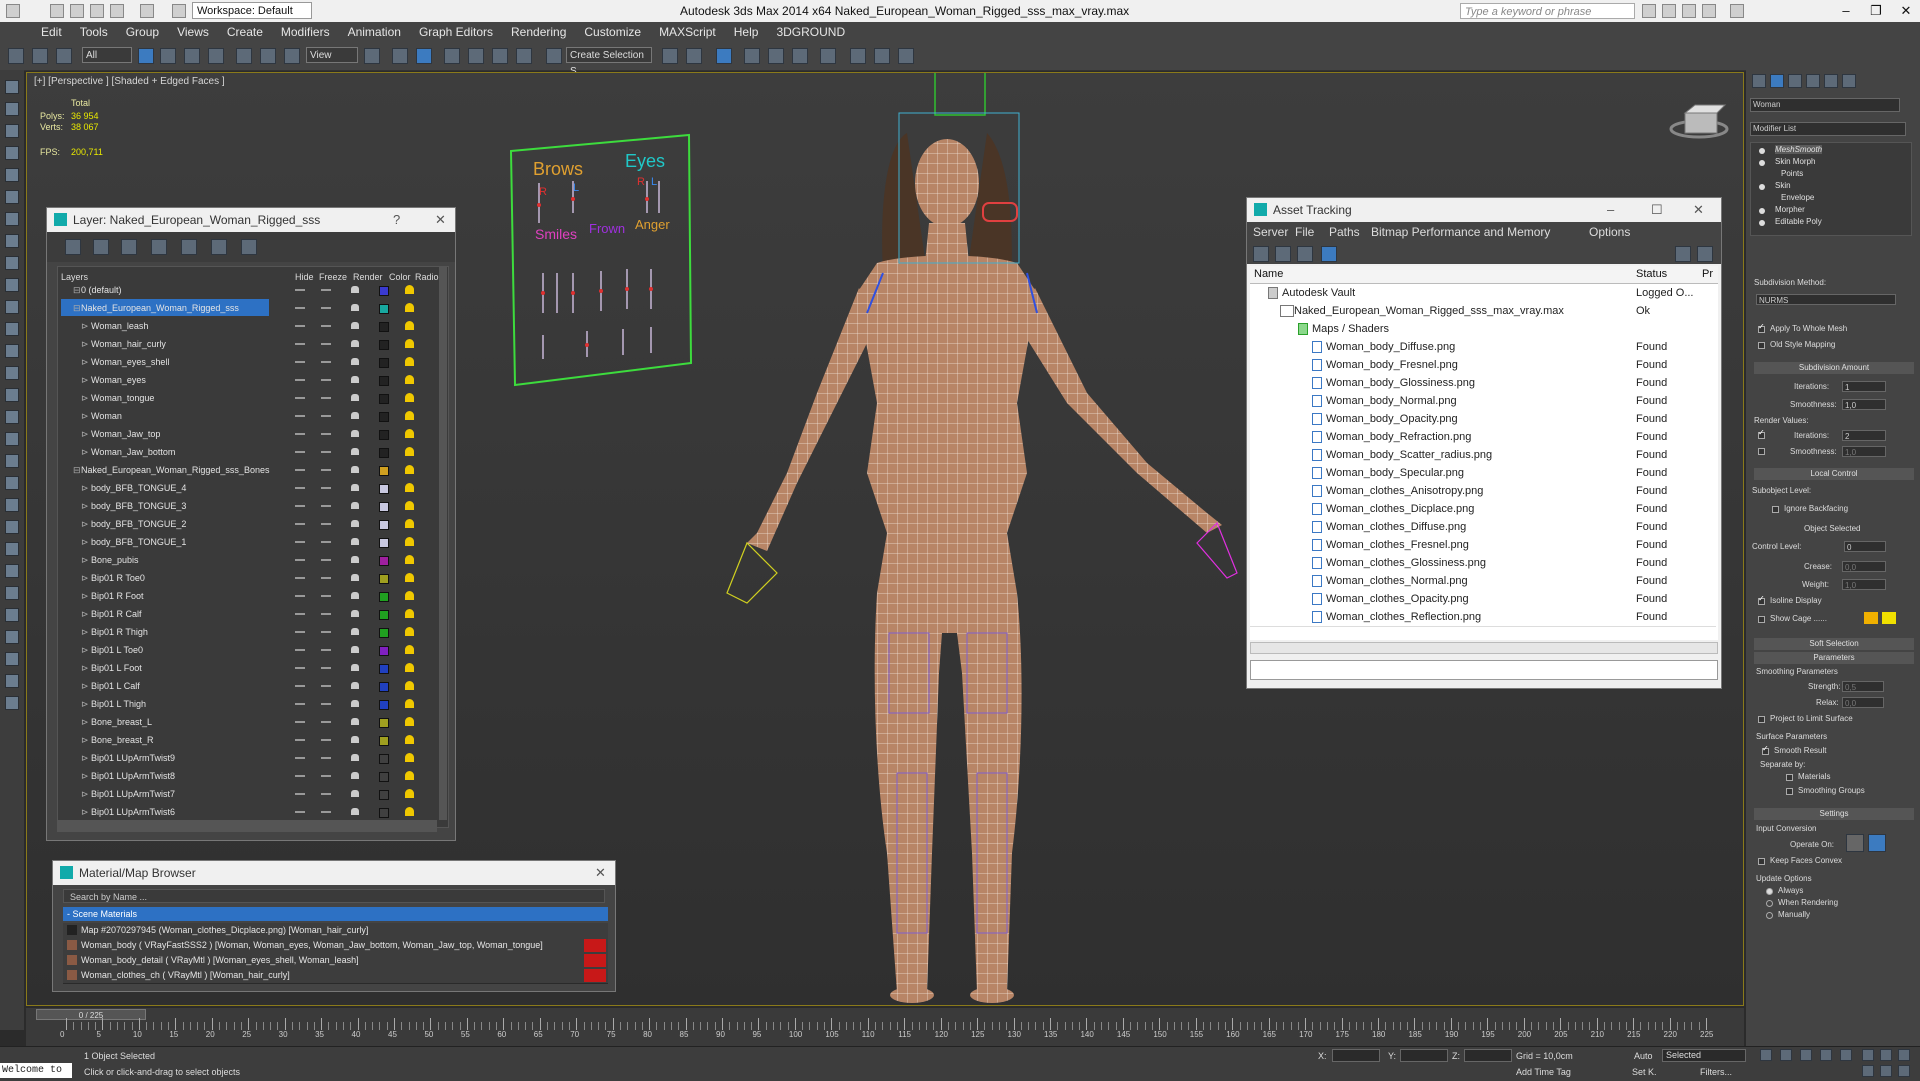 The height and width of the screenshot is (1081, 1920). I want to click on left-tool-torus-icon, so click(12, 417).